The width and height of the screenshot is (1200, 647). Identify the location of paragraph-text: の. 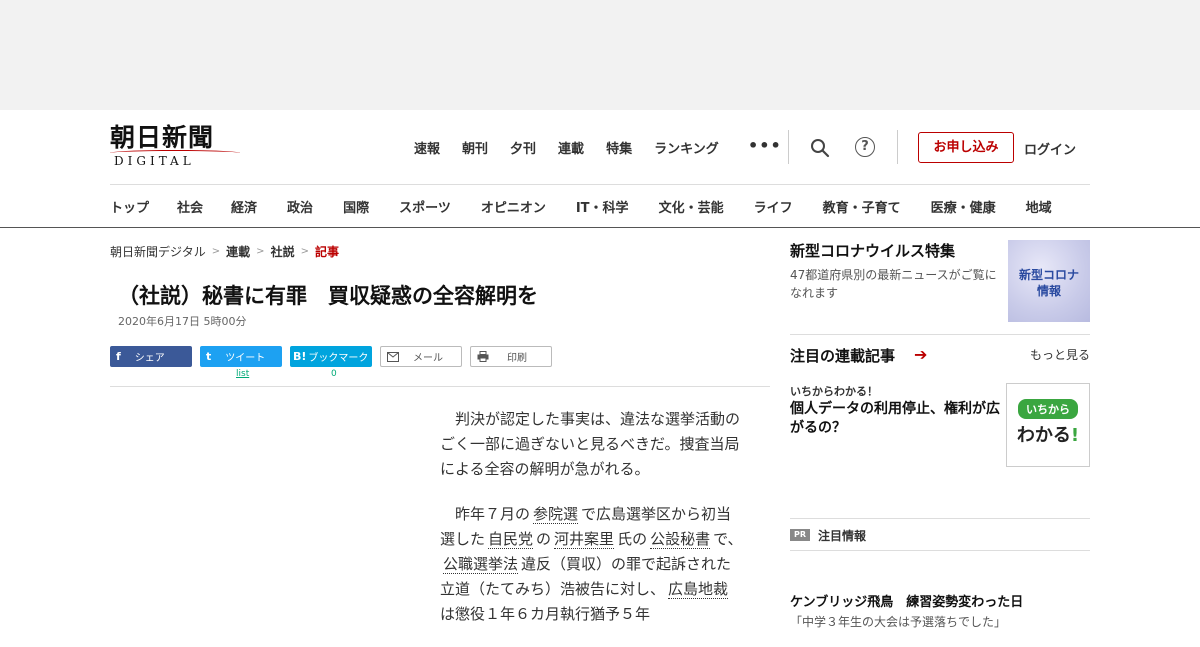
(544, 539).